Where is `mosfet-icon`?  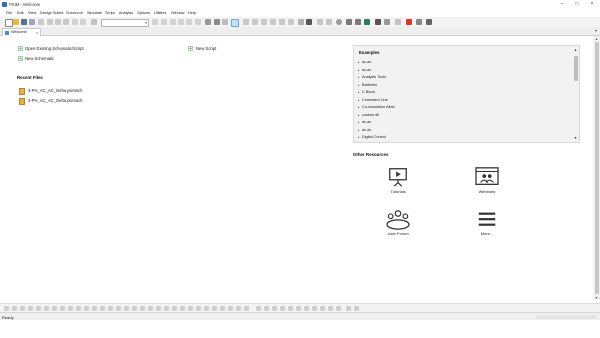
mosfet-icon is located at coordinates (46, 308).